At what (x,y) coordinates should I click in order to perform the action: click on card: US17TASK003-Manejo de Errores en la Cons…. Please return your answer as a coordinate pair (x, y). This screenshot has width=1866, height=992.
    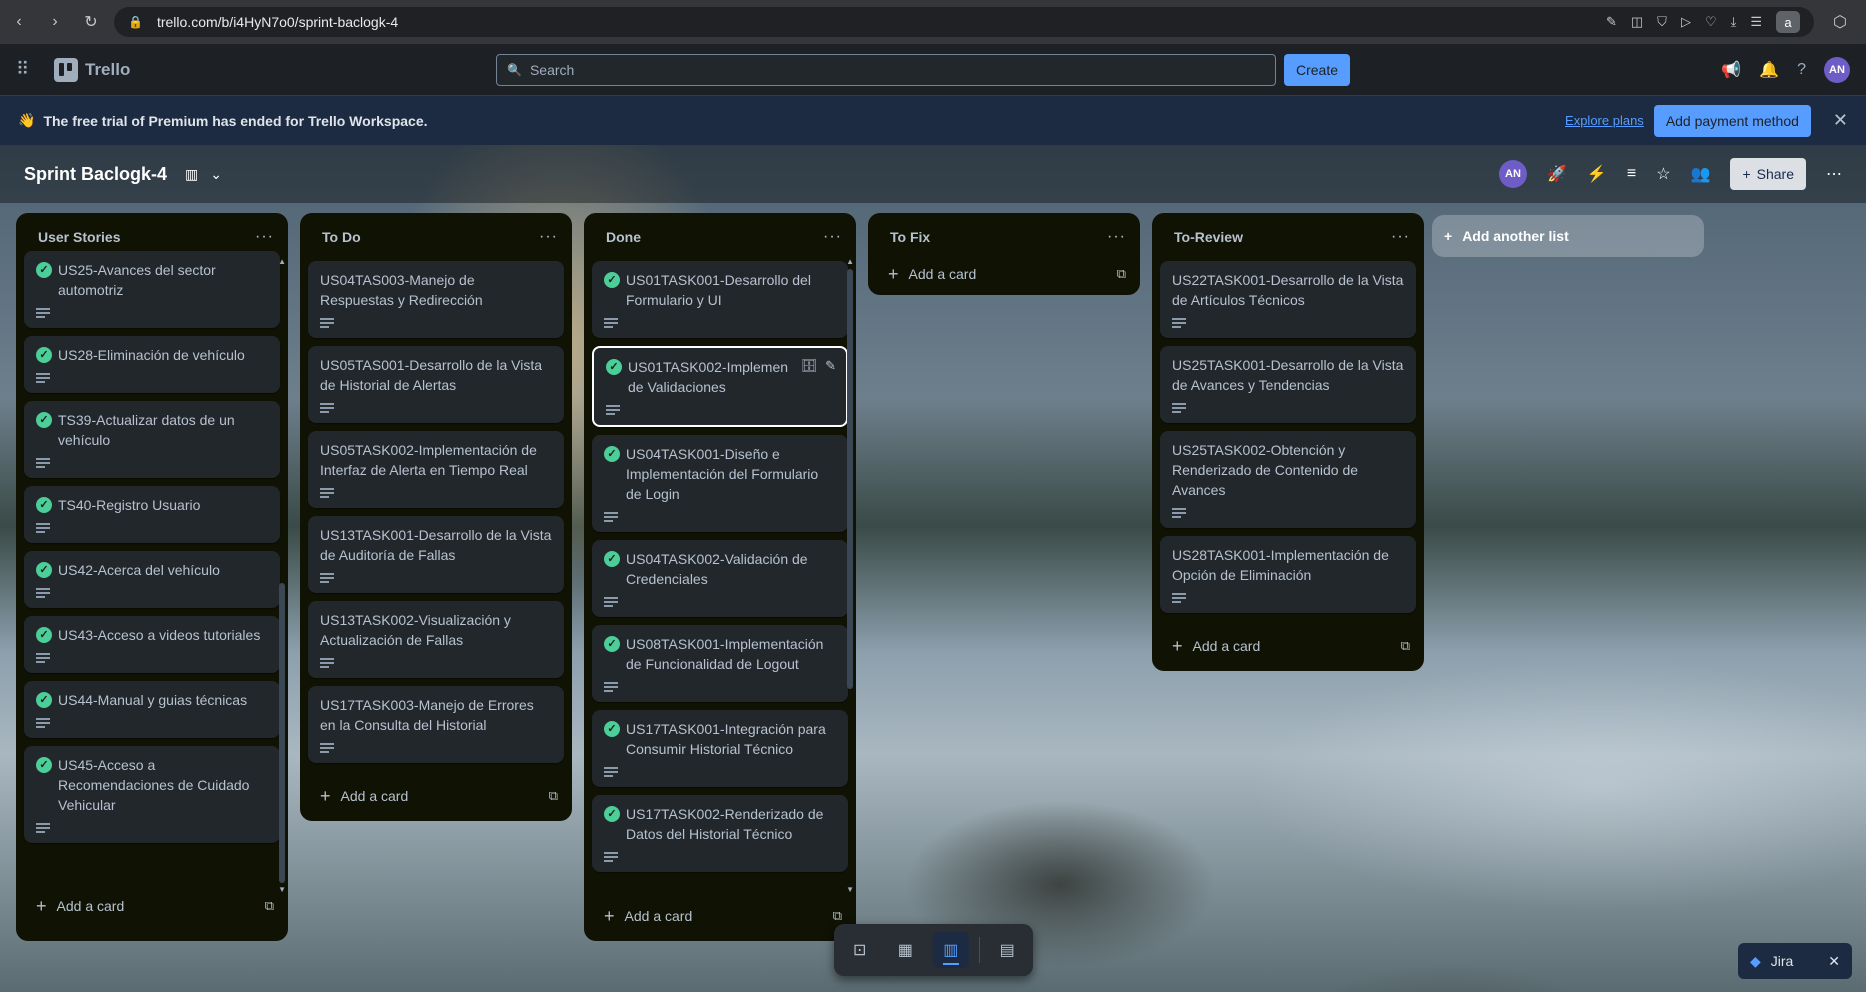
    Looking at the image, I should click on (436, 724).